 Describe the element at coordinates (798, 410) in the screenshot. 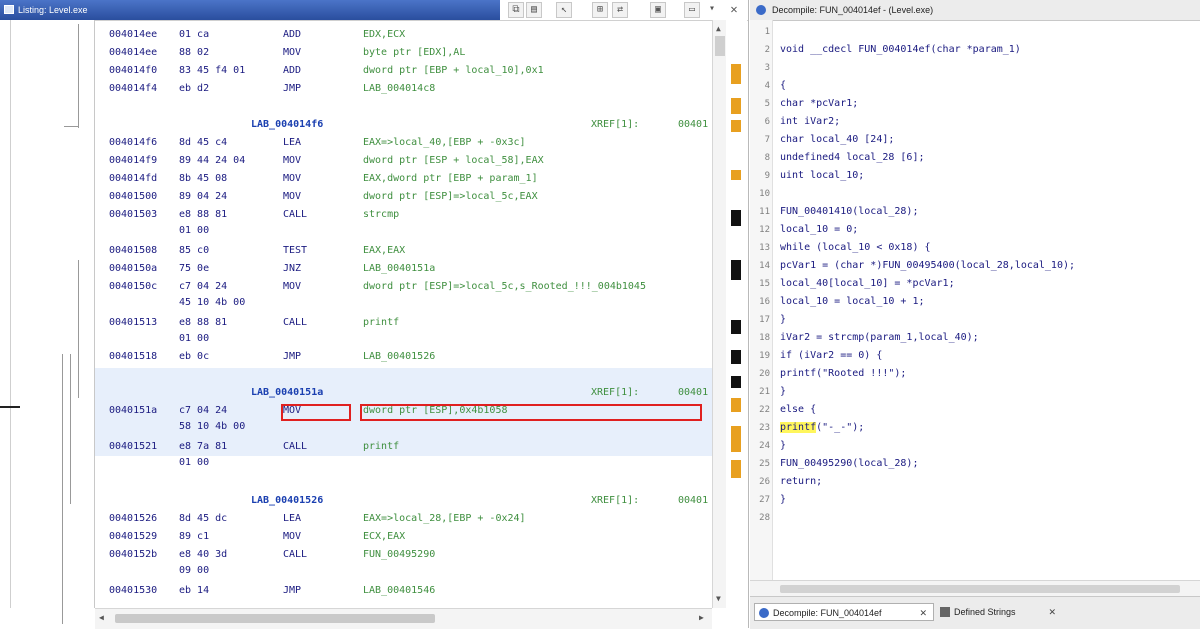

I see `code-line: else {` at that location.